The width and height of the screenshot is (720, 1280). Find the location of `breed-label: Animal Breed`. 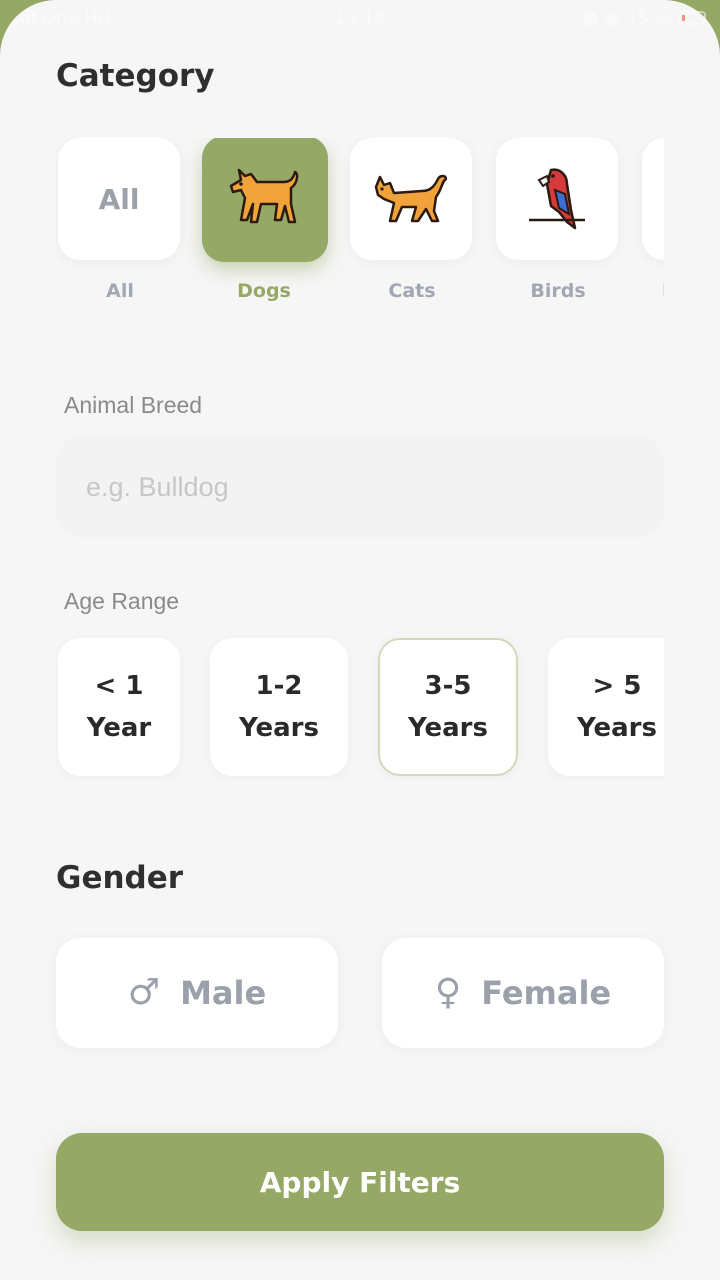

breed-label: Animal Breed is located at coordinates (133, 405).